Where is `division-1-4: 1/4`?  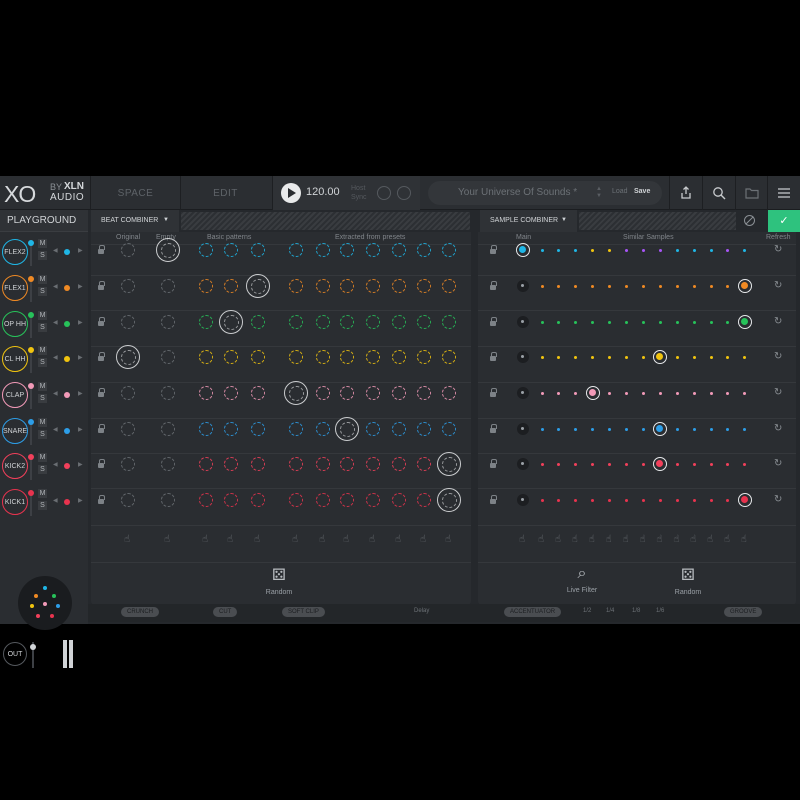
division-1-4: 1/4 is located at coordinates (610, 611).